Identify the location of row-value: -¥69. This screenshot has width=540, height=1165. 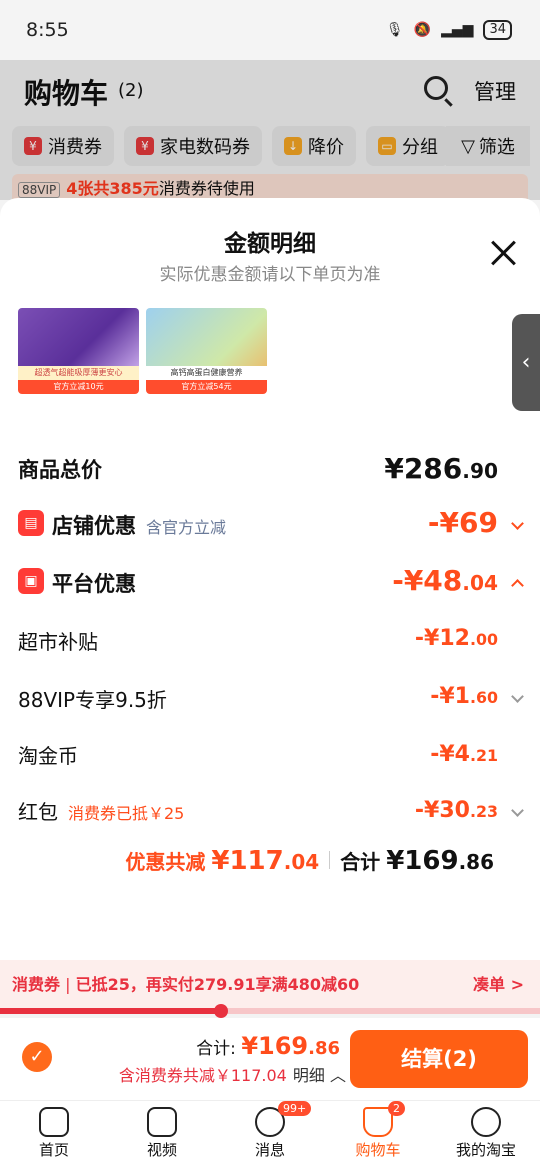
(462, 522).